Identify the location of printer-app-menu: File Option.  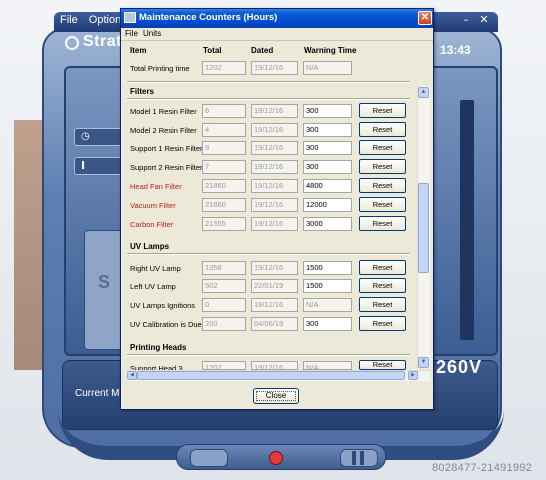
(94, 20).